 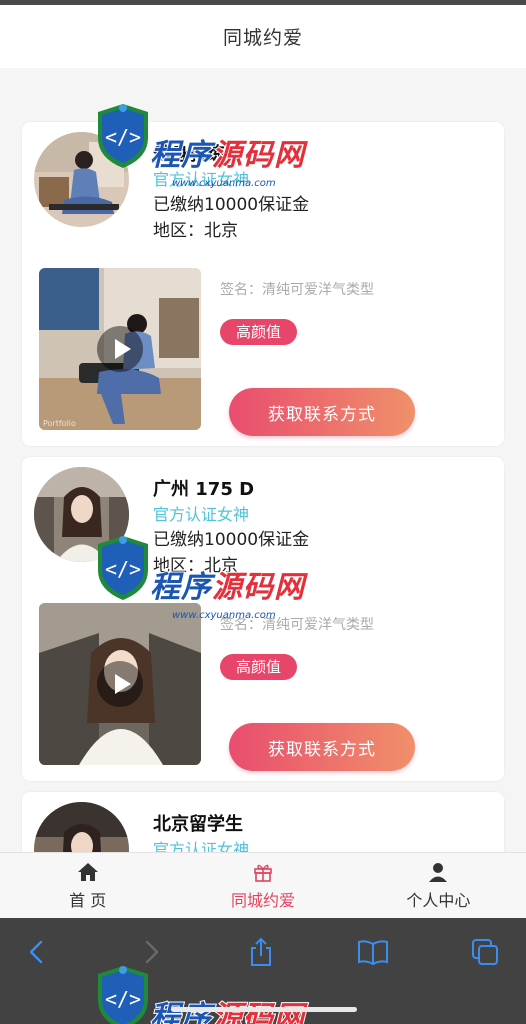 I want to click on home-indicator, so click(x=264, y=1009).